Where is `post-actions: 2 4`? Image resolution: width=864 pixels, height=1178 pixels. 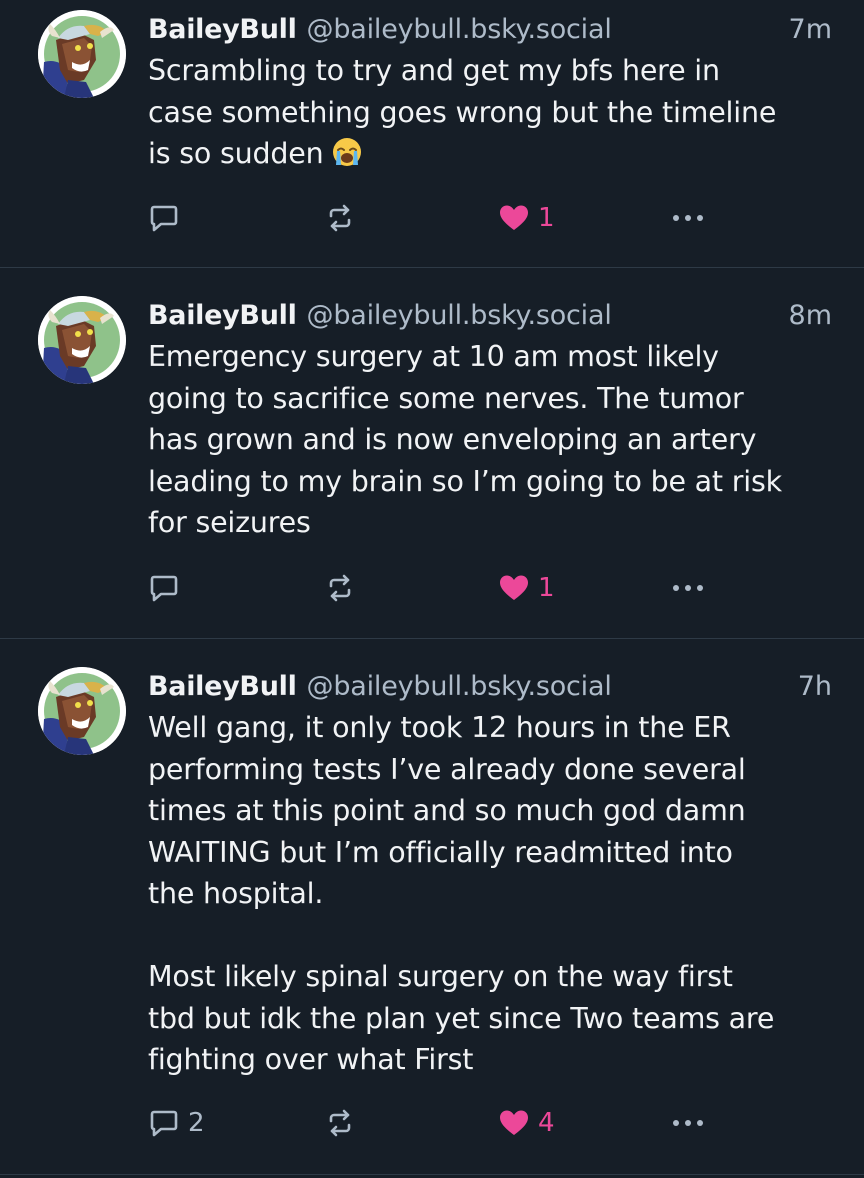
post-actions: 2 4 is located at coordinates (428, 1123).